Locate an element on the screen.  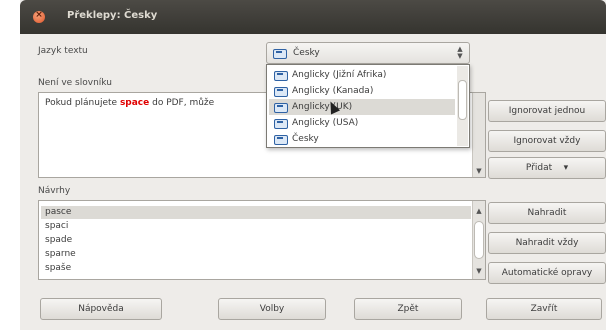
language-option-label: Anglicky (Kanada) is located at coordinates (333, 91).